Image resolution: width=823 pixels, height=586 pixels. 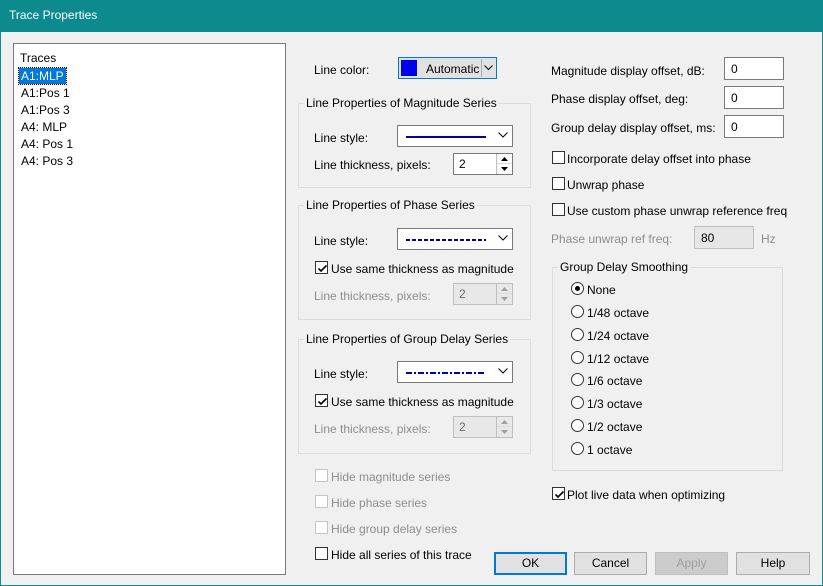 I want to click on magnitude-line-style-select, so click(x=455, y=136).